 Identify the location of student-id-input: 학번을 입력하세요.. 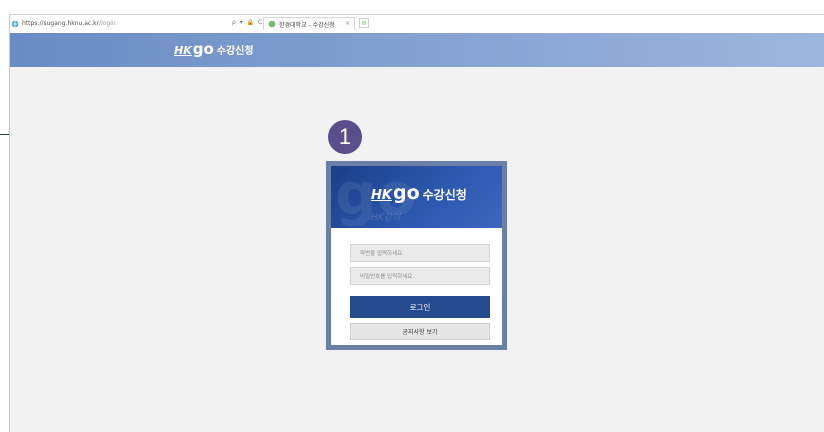
(420, 253).